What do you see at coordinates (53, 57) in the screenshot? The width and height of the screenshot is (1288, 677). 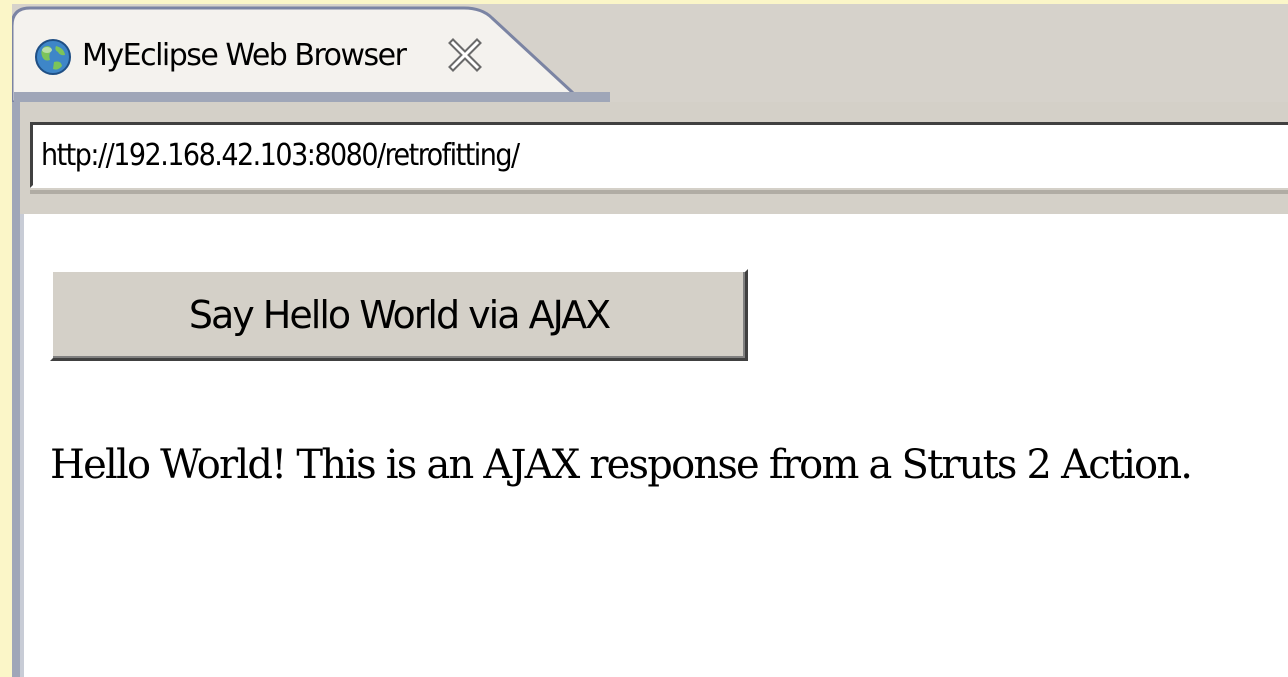 I see `globe-icon` at bounding box center [53, 57].